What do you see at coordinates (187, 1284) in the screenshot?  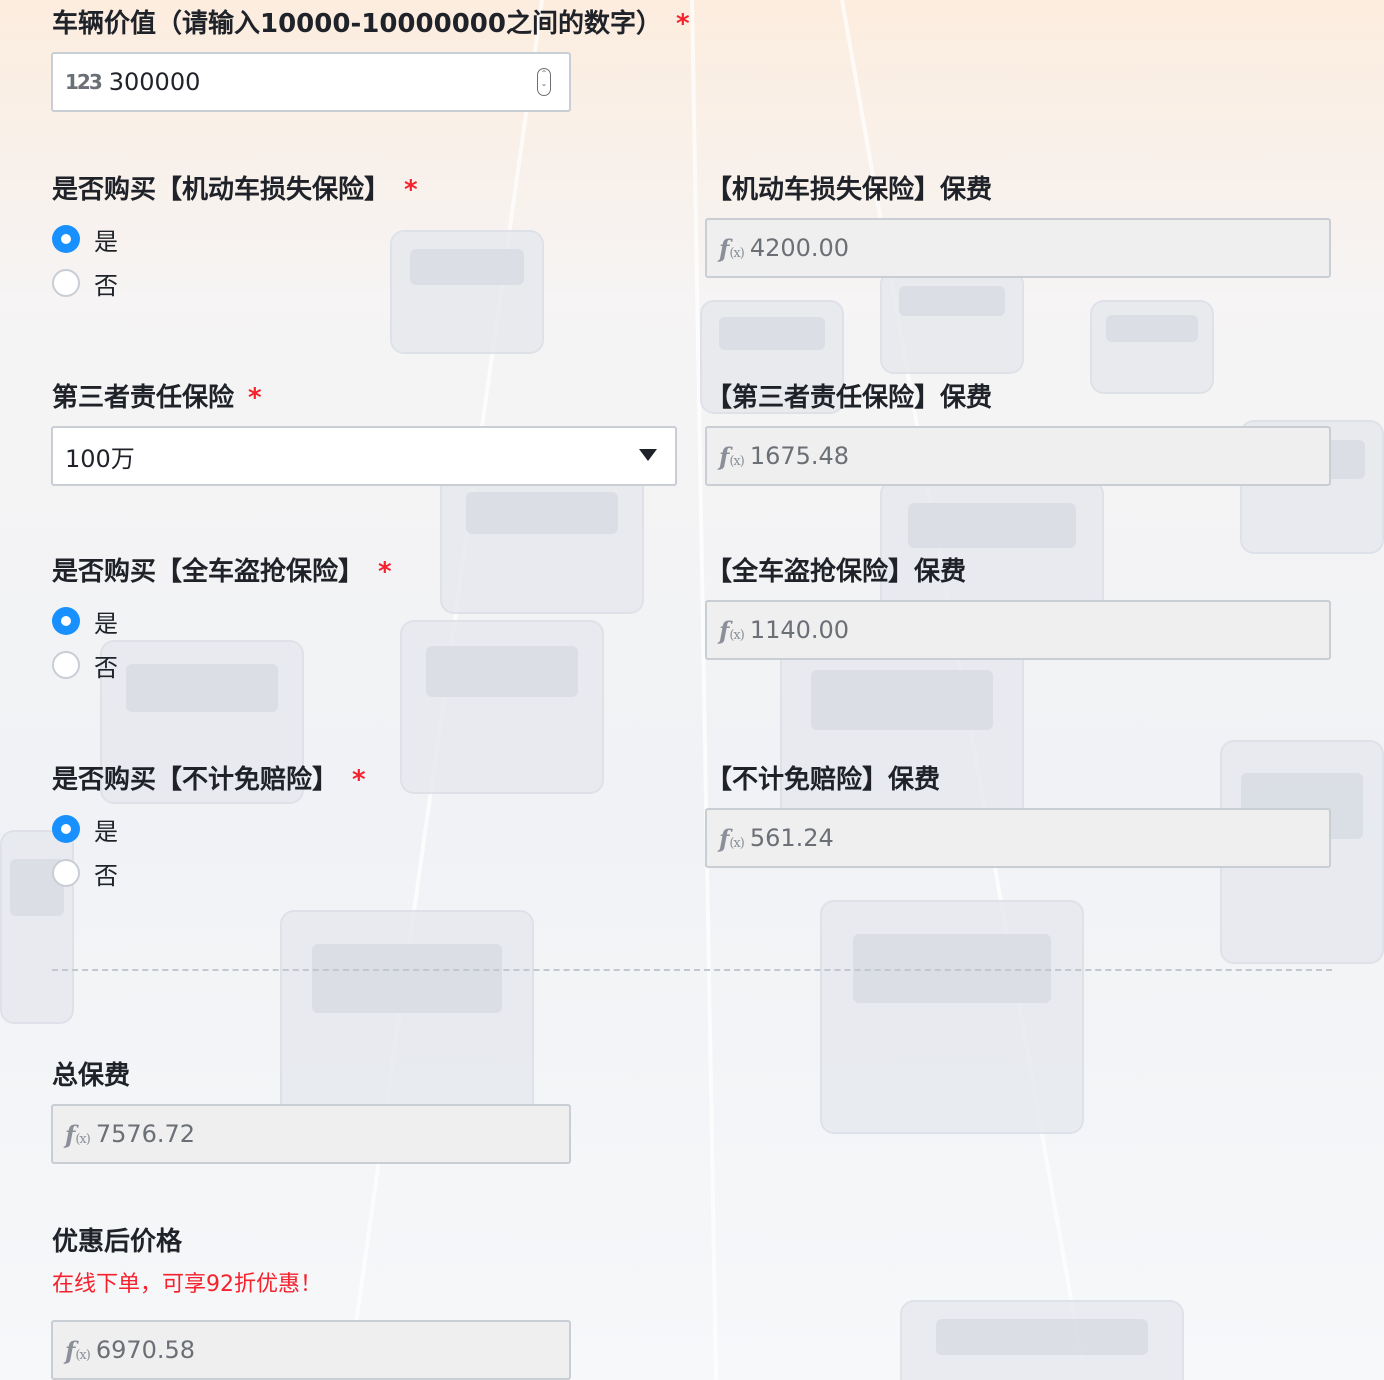 I see `discount-promo-text: 在线下单，可享92折优惠！` at bounding box center [187, 1284].